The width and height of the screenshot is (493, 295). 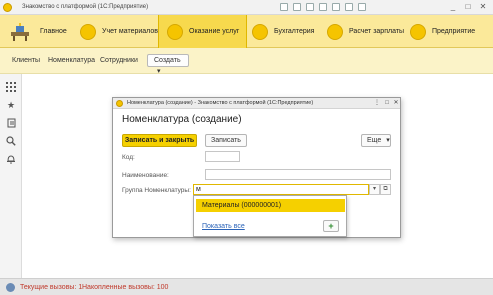 What do you see at coordinates (53, 31) in the screenshot?
I see `section-main: Главное` at bounding box center [53, 31].